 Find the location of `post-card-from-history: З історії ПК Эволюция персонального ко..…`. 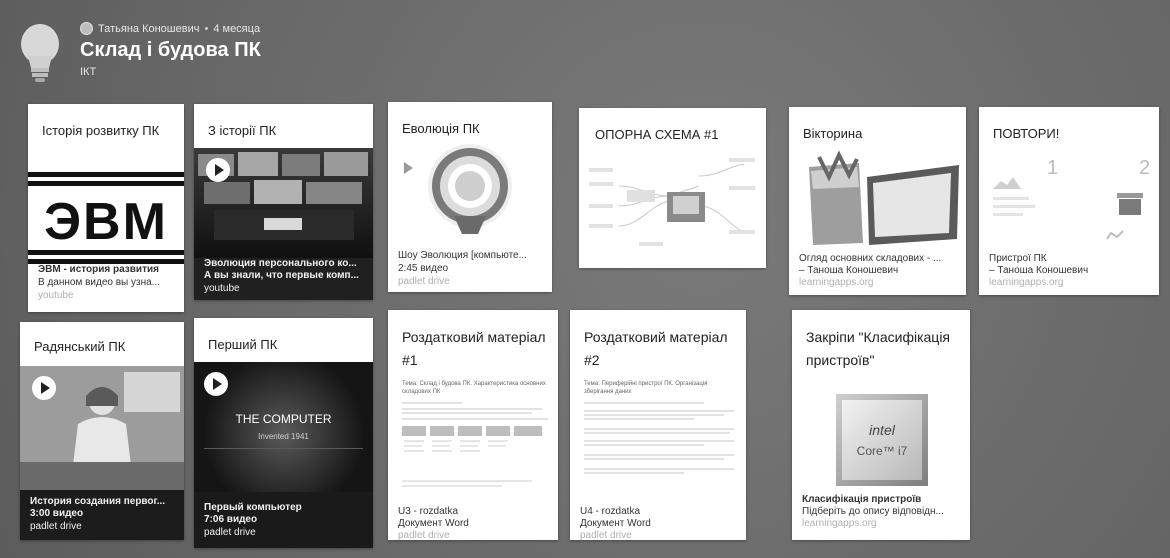

post-card-from-history: З історії ПК Эволюция персонального ко..… is located at coordinates (283, 202).